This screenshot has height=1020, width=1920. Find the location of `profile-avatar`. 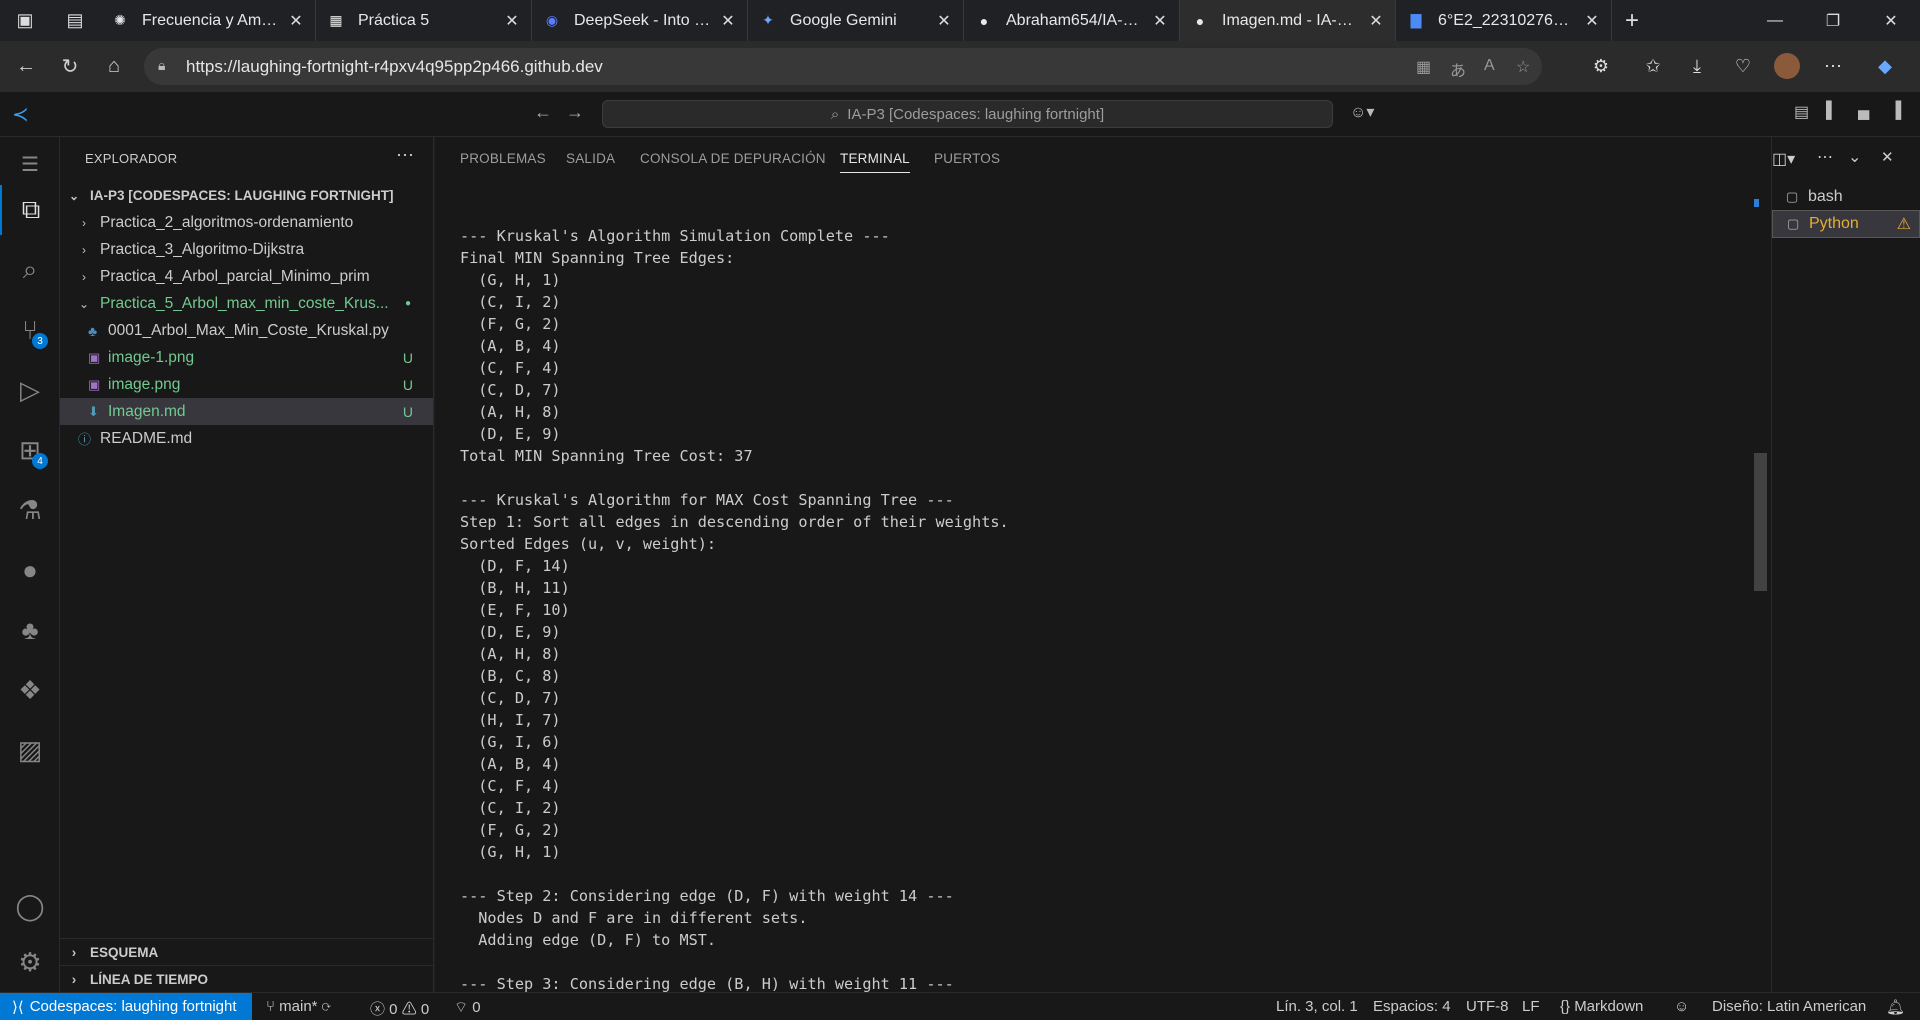

profile-avatar is located at coordinates (1787, 66).